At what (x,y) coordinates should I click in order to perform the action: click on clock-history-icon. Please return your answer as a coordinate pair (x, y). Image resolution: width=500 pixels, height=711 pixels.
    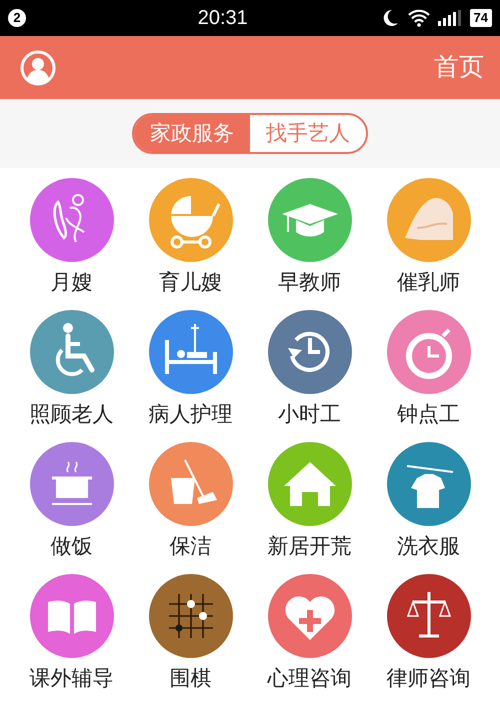
    Looking at the image, I should click on (310, 352).